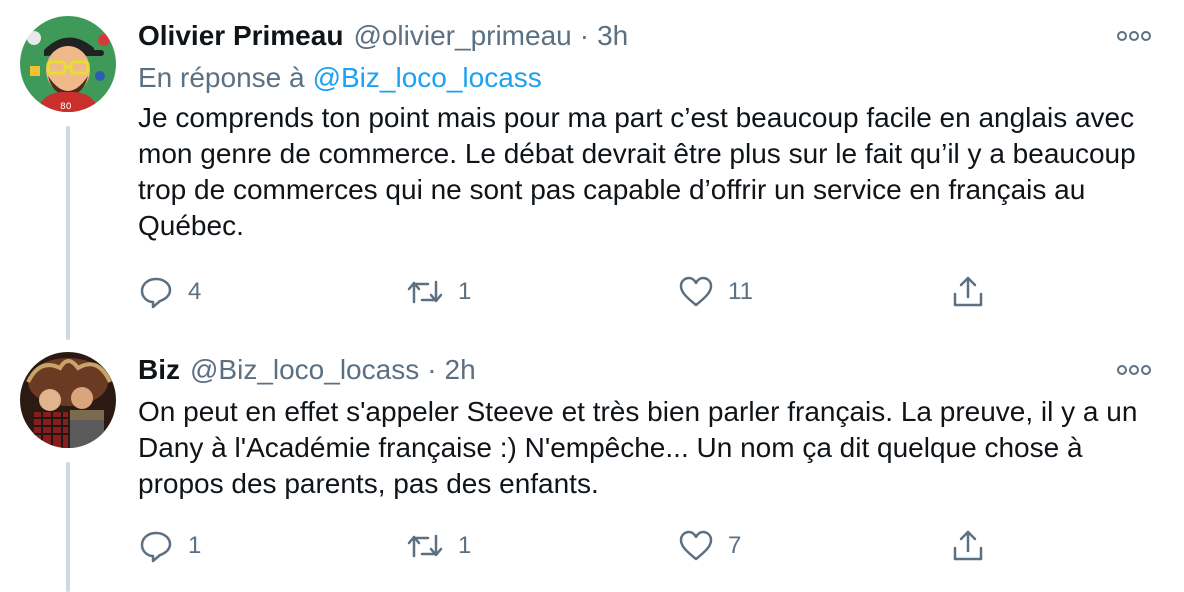 The image size is (1184, 592). What do you see at coordinates (159, 370) in the screenshot?
I see `display-name: Biz` at bounding box center [159, 370].